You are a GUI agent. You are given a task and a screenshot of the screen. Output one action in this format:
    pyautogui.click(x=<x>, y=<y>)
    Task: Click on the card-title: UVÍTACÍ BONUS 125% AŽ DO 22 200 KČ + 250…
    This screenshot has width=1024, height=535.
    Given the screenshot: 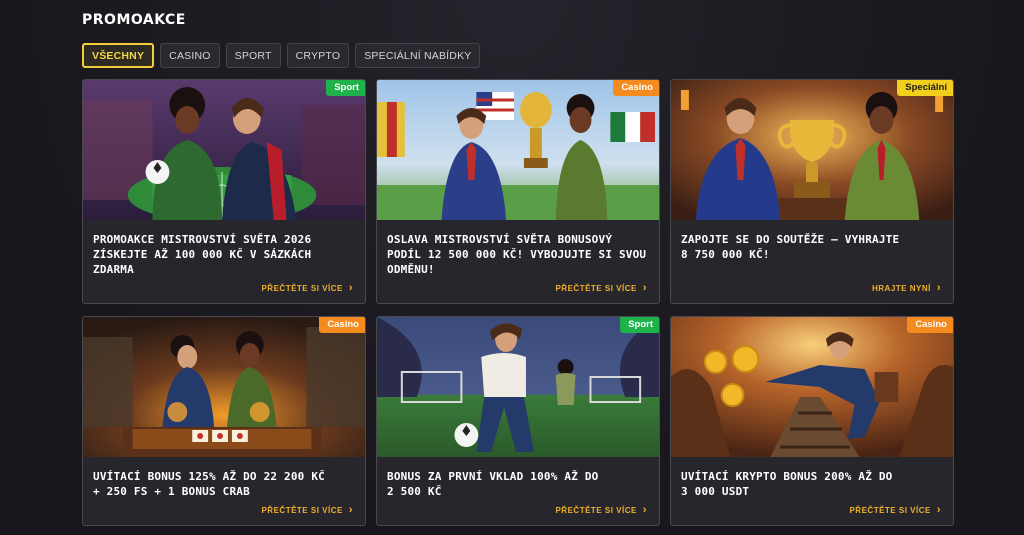 What is the action you would take?
    pyautogui.click(x=209, y=484)
    